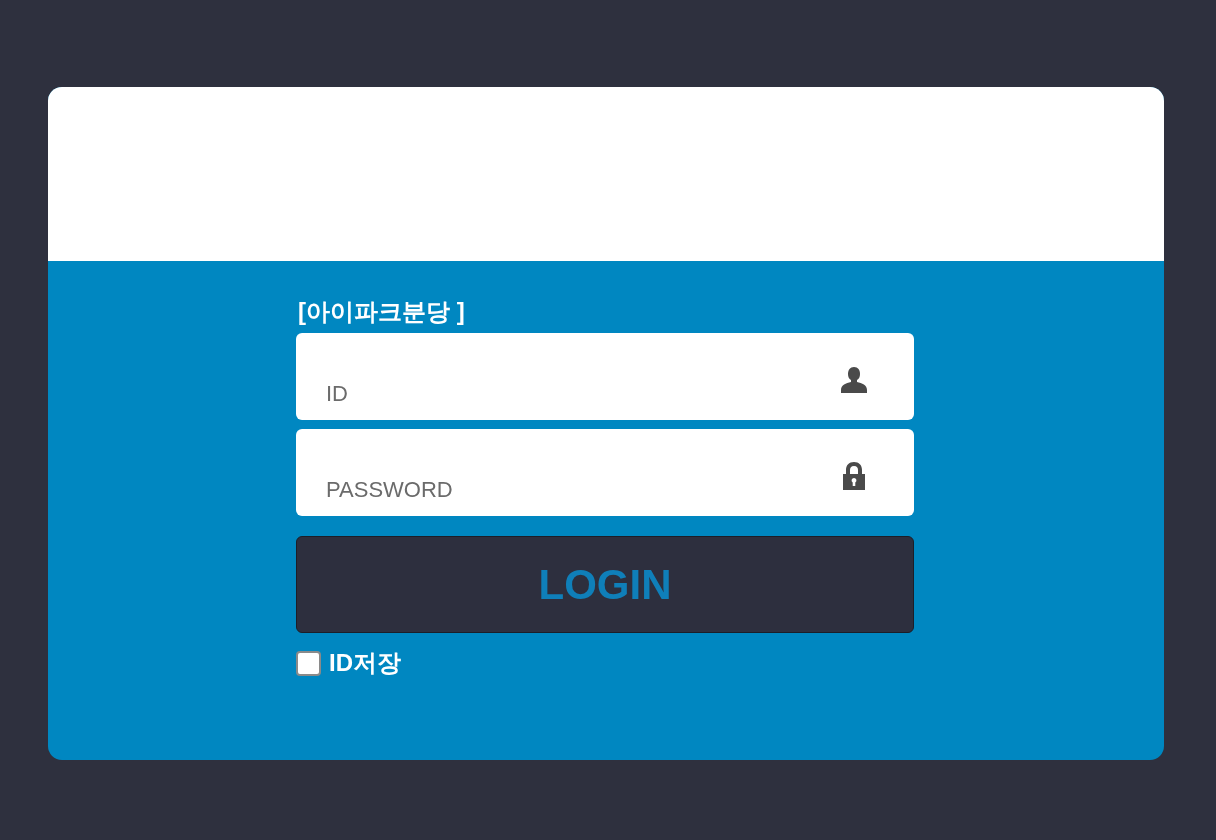 This screenshot has width=1216, height=840. I want to click on password-field: PASSWORD, so click(605, 472).